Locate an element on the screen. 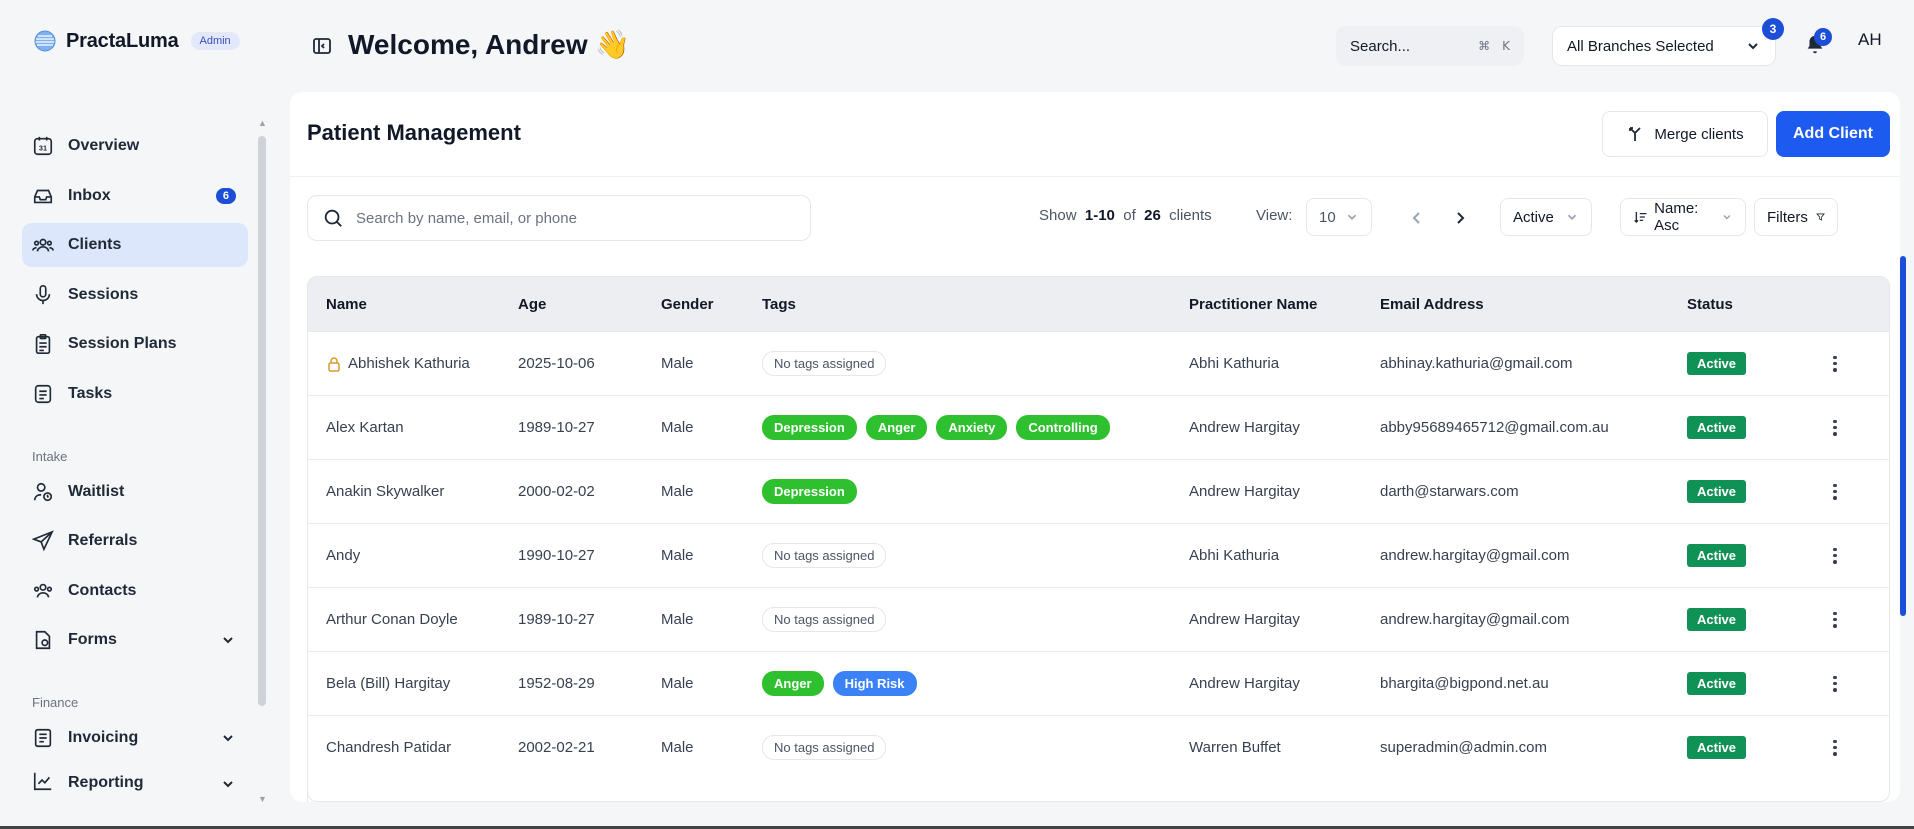 Image resolution: width=1914 pixels, height=829 pixels. send-icon is located at coordinates (43, 541).